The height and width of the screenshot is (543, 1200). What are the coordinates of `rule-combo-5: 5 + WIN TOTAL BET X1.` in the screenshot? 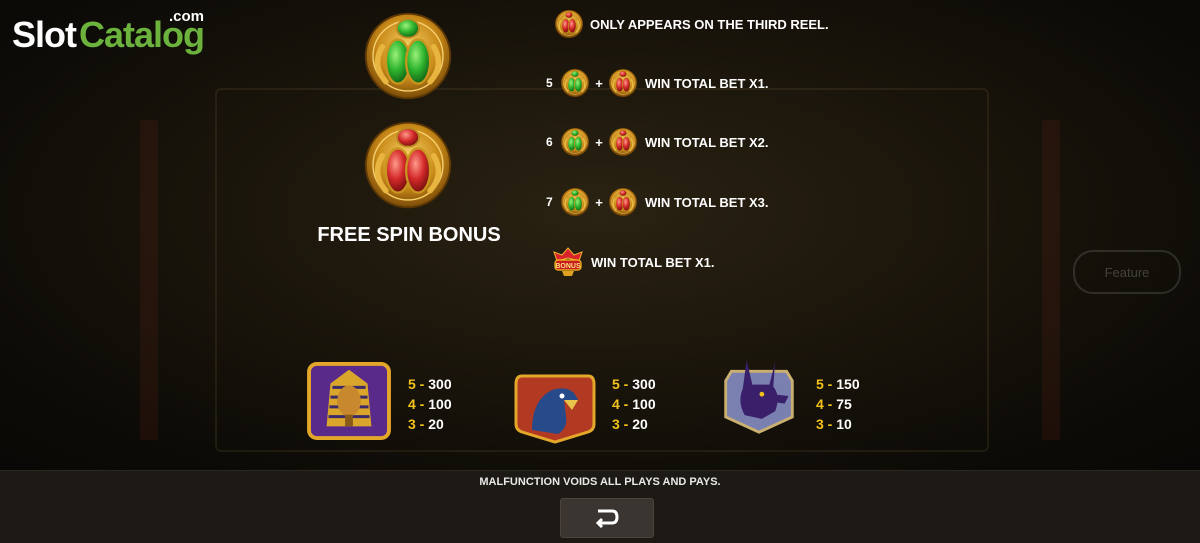 It's located at (657, 83).